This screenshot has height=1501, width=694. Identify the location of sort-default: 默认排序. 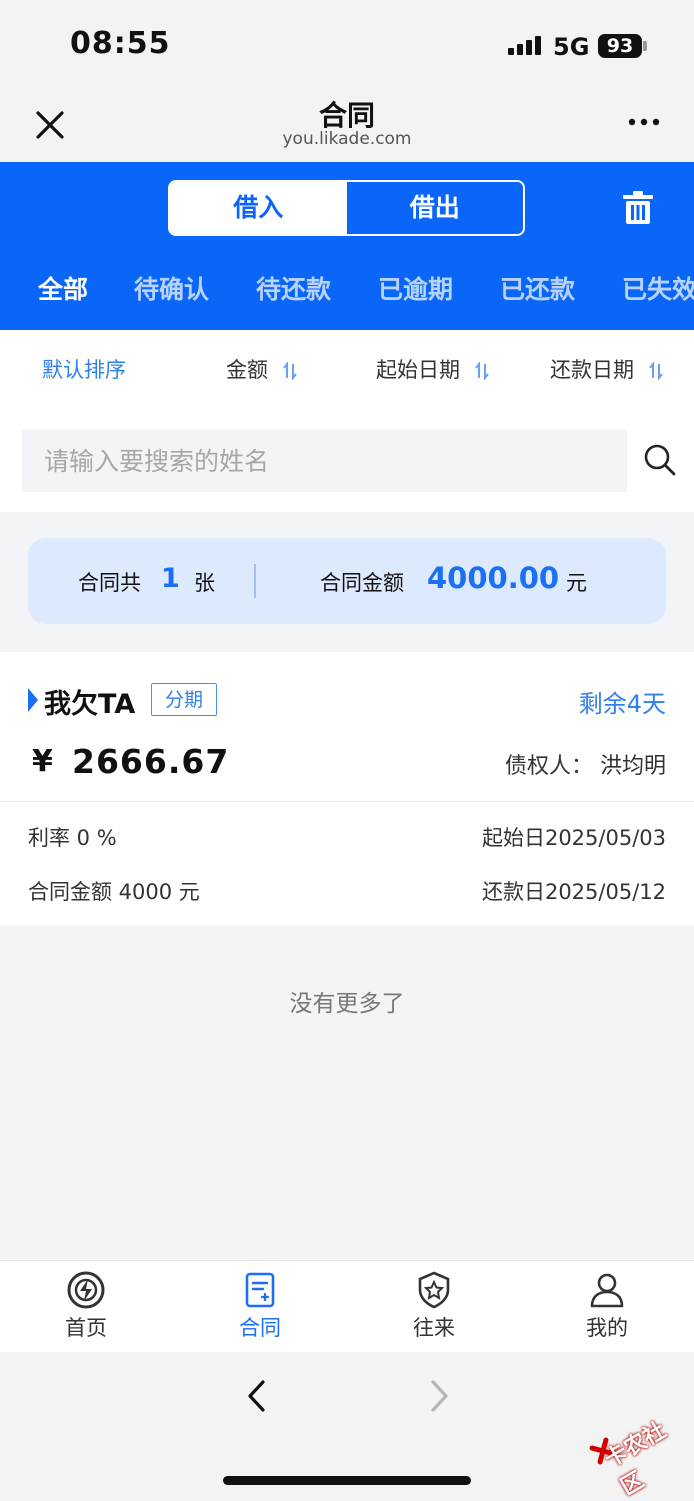
(84, 369).